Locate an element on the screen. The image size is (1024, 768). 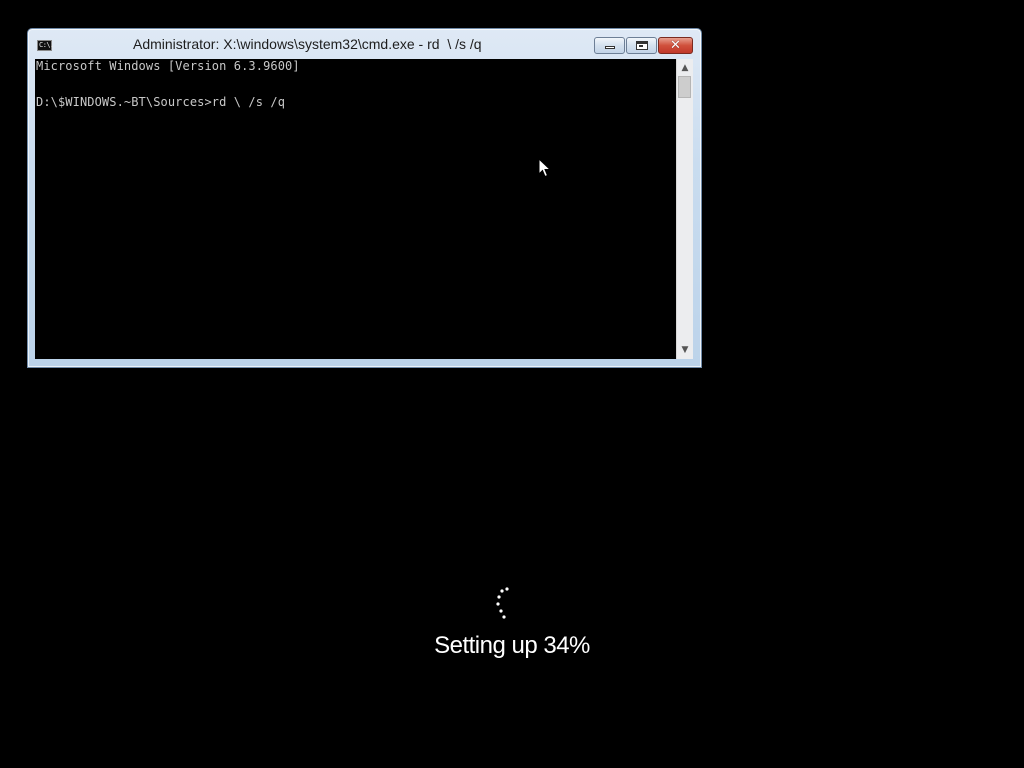
close-button: ✕ is located at coordinates (675, 45).